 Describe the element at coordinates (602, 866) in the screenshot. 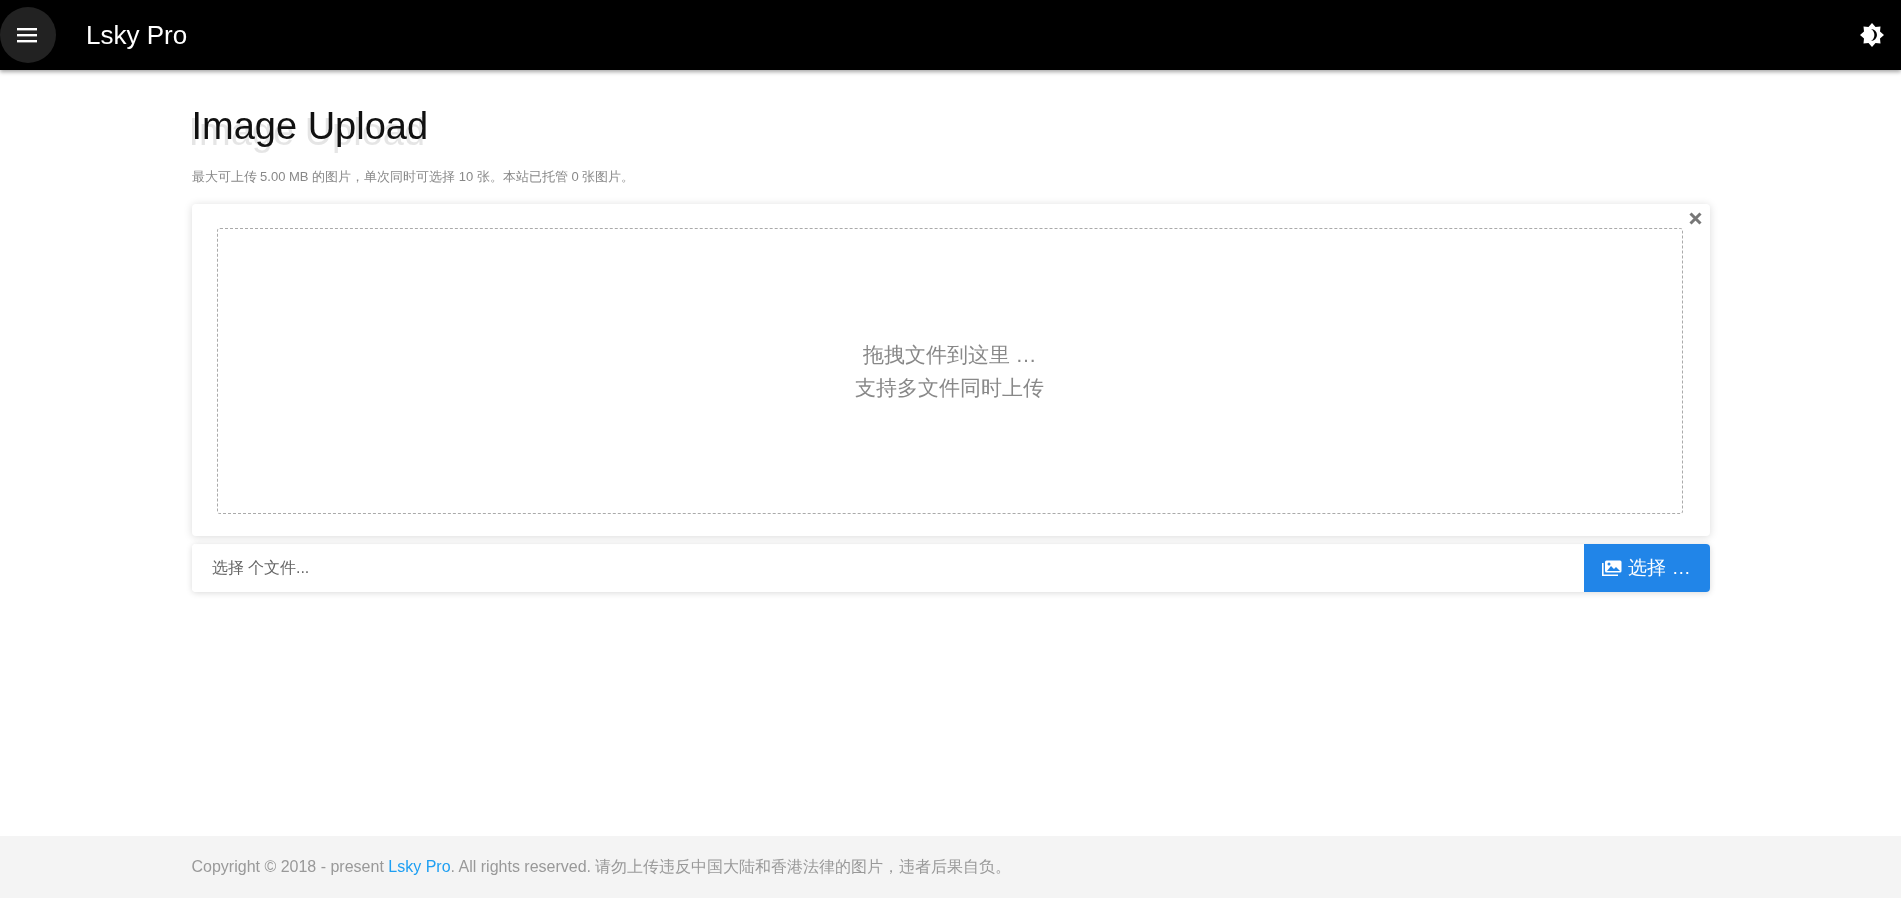

I see `copyright-text: Copyright © 2018 - present Lsky Pro. All rights reserved. 请勿上传违反中国大陆和香港法律的图片，违者后果自负。` at that location.